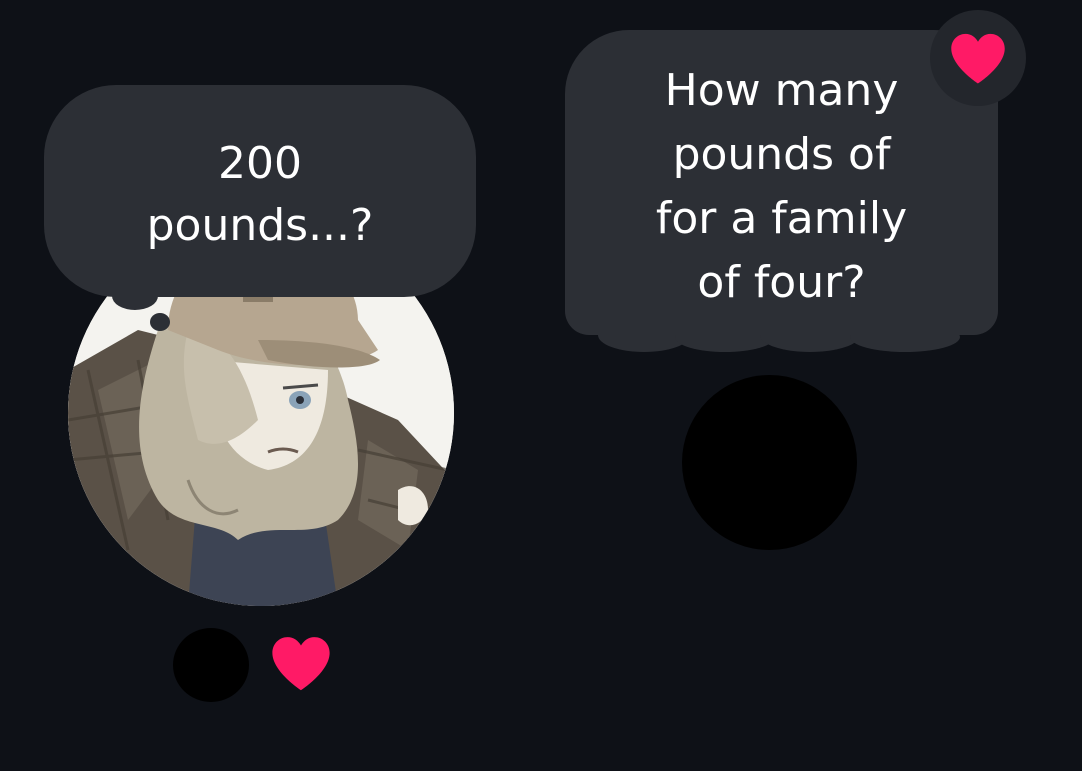  I want to click on message-bubble-left: 200 pounds...?, so click(260, 191).